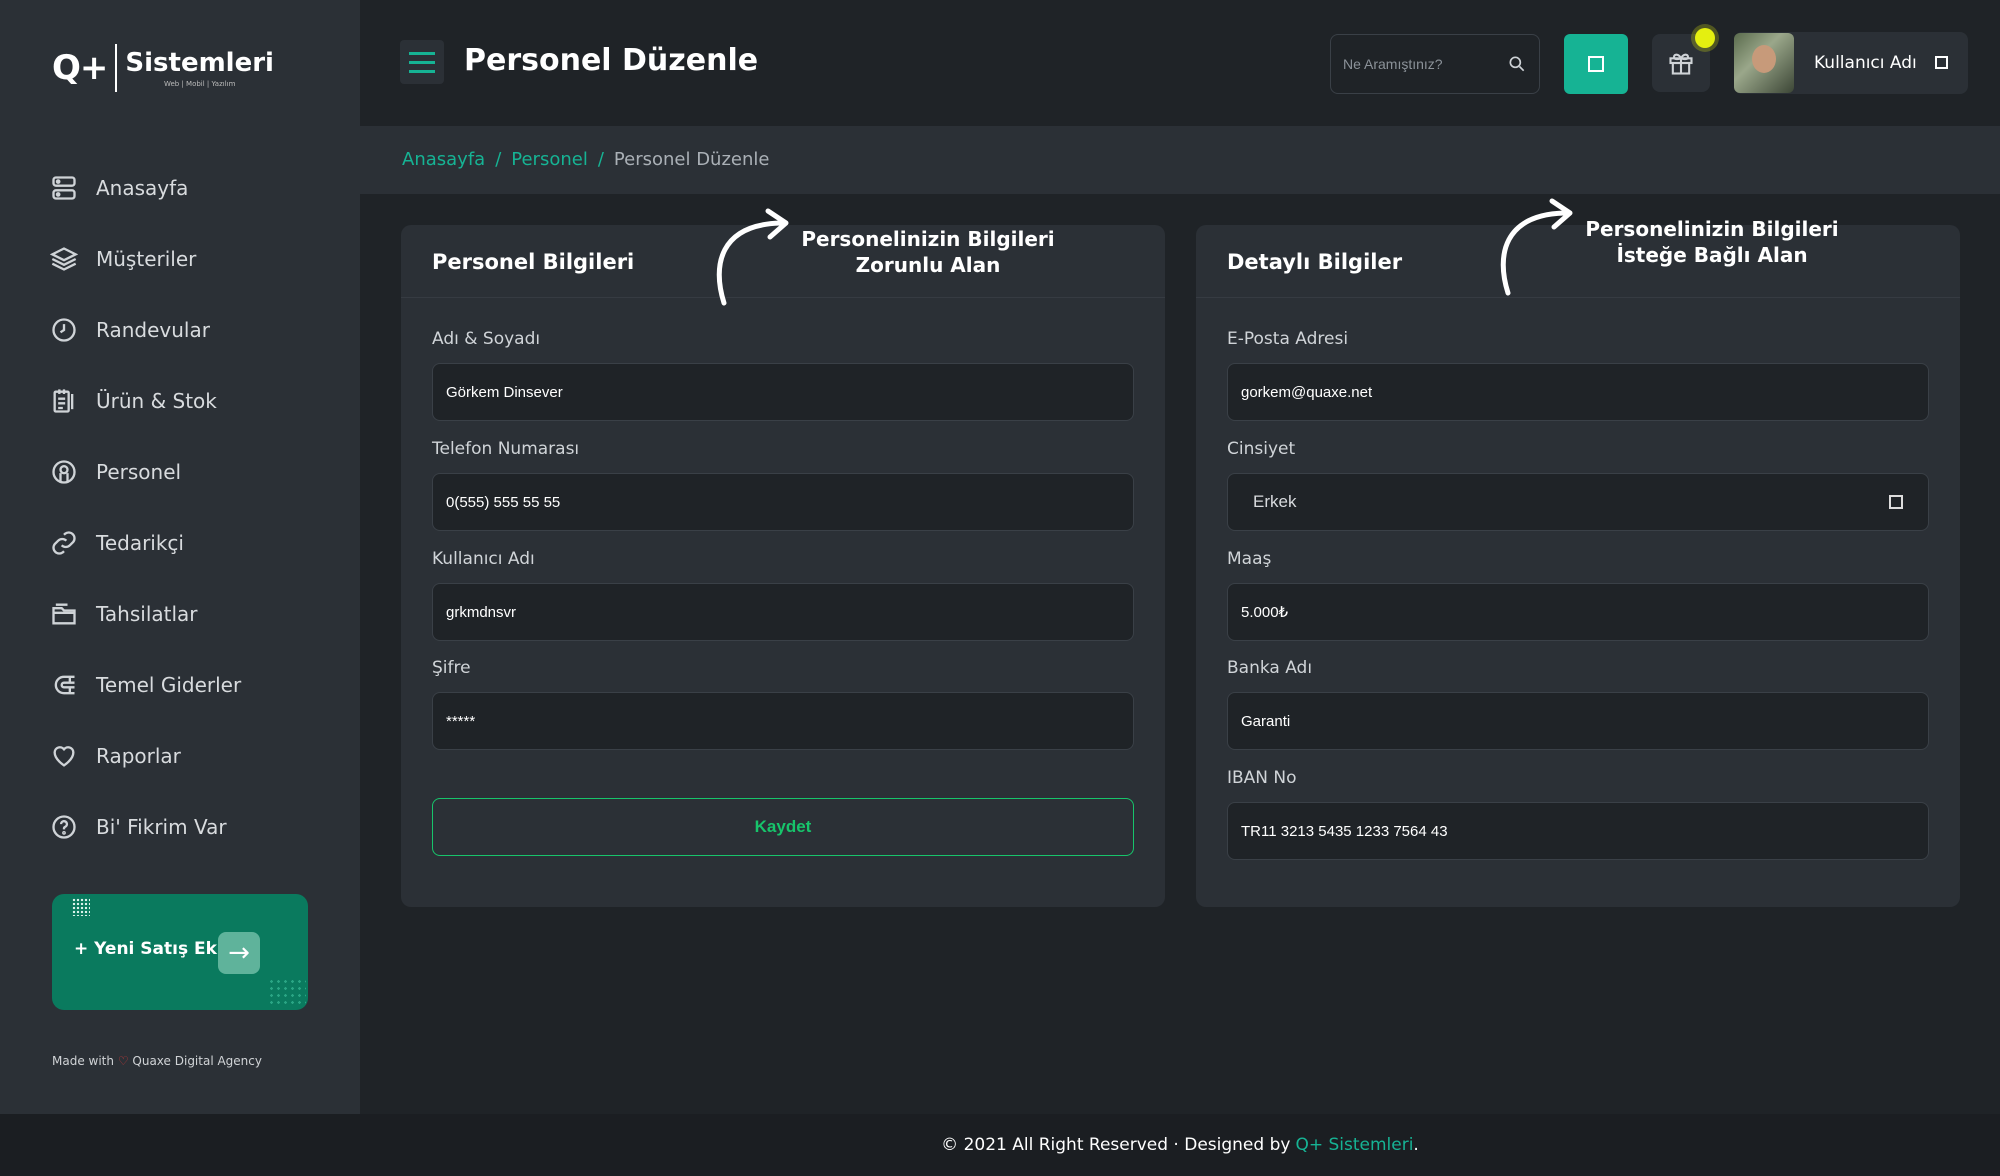 Image resolution: width=2000 pixels, height=1176 pixels. Describe the element at coordinates (138, 755) in the screenshot. I see `sidebar-item-label: Raporlar` at that location.